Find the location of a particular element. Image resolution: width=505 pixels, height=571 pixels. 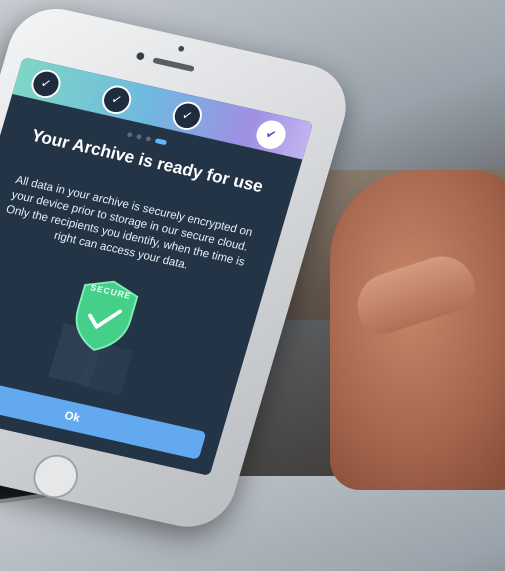

step-4-double-check-icon: ✔ is located at coordinates (271, 134).